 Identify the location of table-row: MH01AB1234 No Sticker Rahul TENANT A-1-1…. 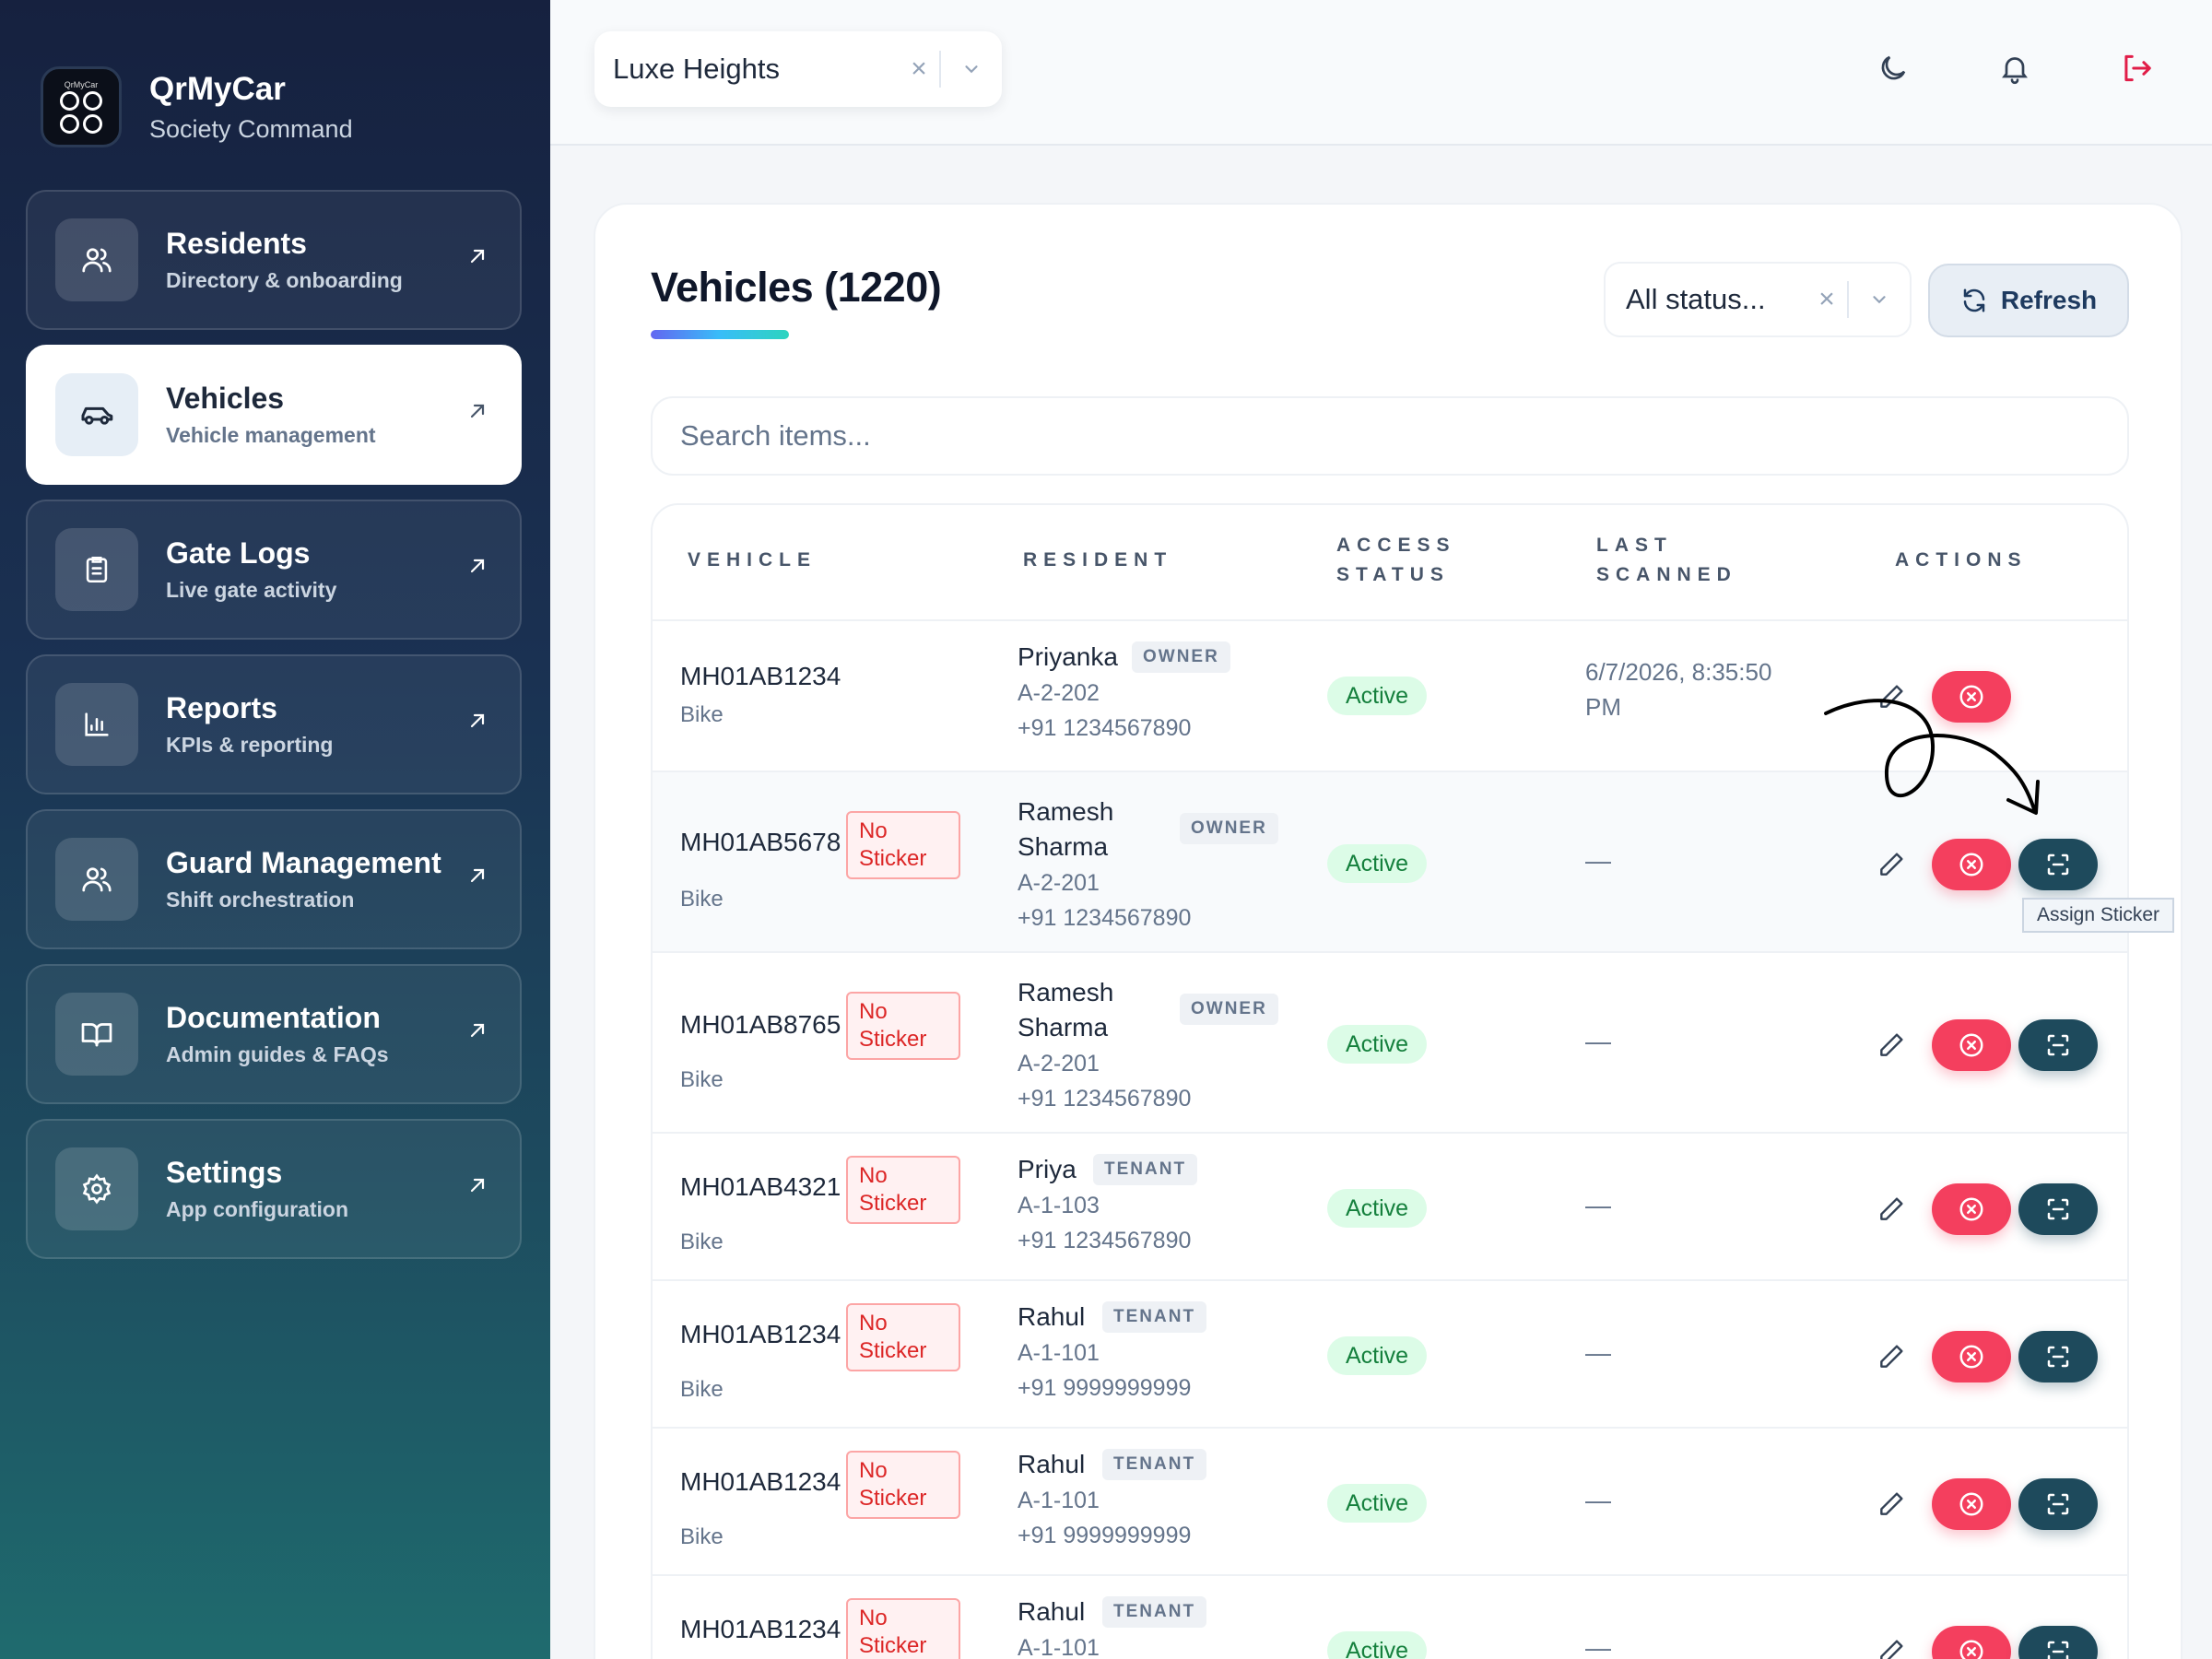
(1390, 1616).